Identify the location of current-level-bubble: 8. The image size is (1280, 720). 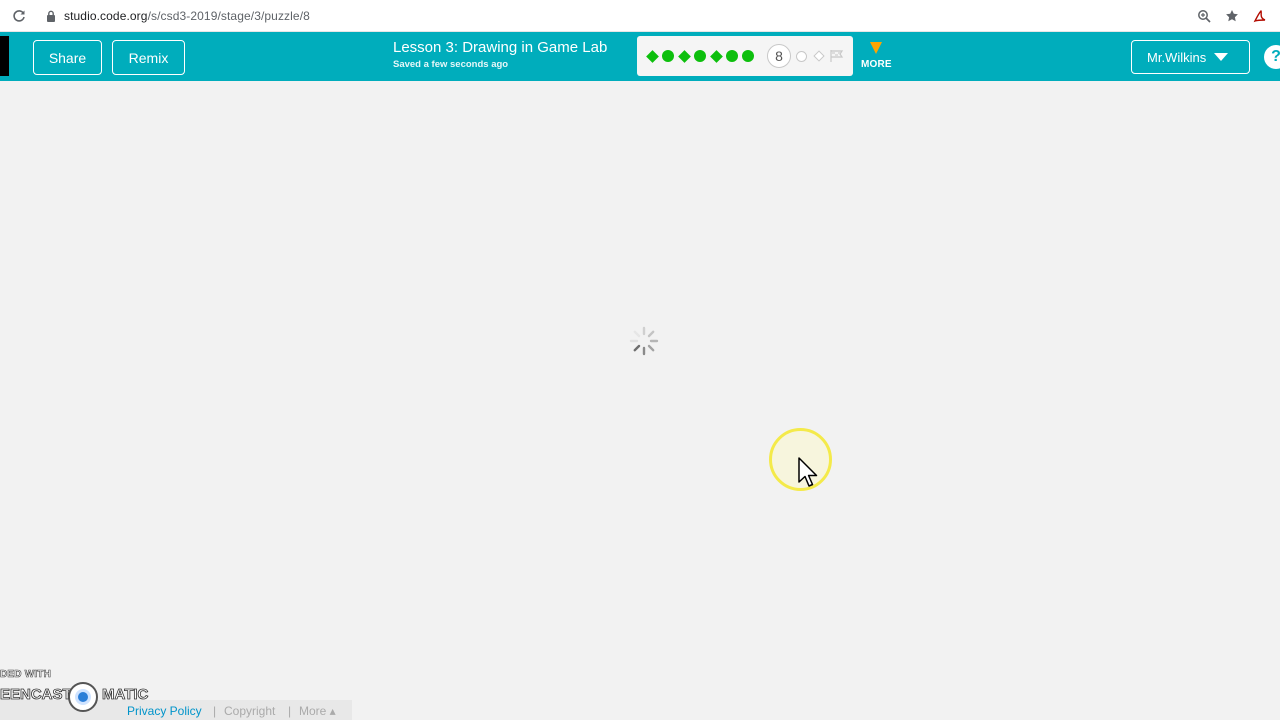
(779, 56).